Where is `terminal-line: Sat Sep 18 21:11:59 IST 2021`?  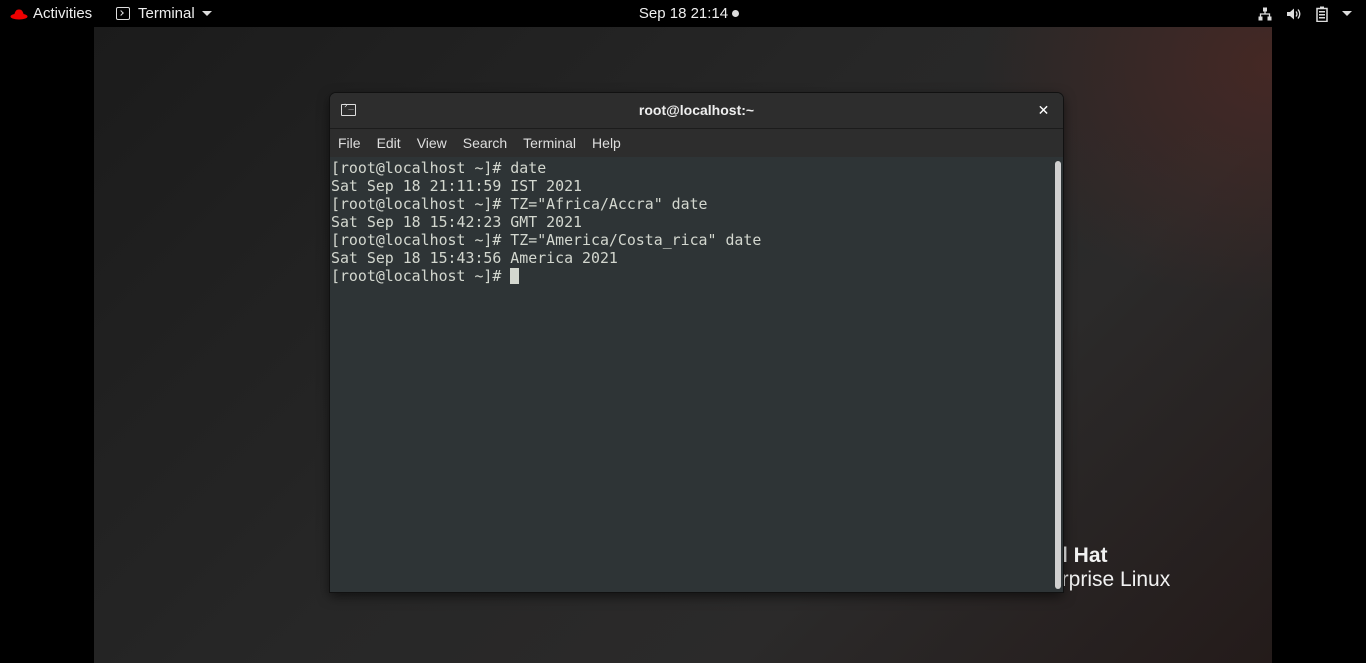 terminal-line: Sat Sep 18 21:11:59 IST 2021 is located at coordinates (457, 186).